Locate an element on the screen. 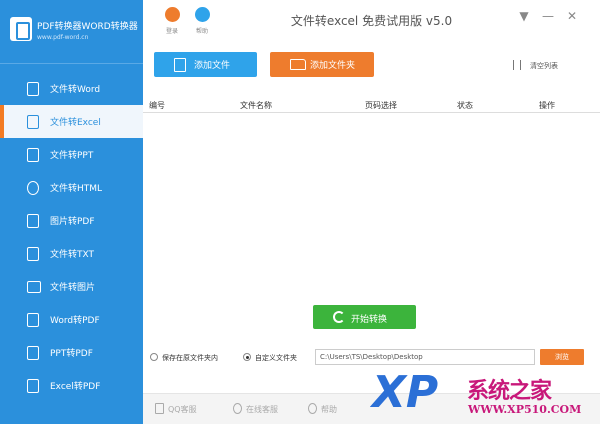  logo-area: PDF转换器WORD转换器 www.pdf-word.cn is located at coordinates (71, 32).